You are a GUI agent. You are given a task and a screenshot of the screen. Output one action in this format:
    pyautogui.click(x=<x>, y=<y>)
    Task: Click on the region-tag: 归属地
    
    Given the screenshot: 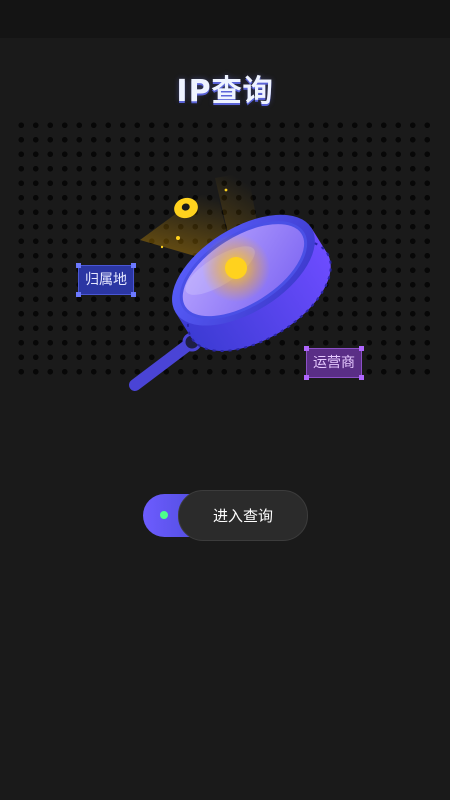 What is the action you would take?
    pyautogui.click(x=106, y=280)
    